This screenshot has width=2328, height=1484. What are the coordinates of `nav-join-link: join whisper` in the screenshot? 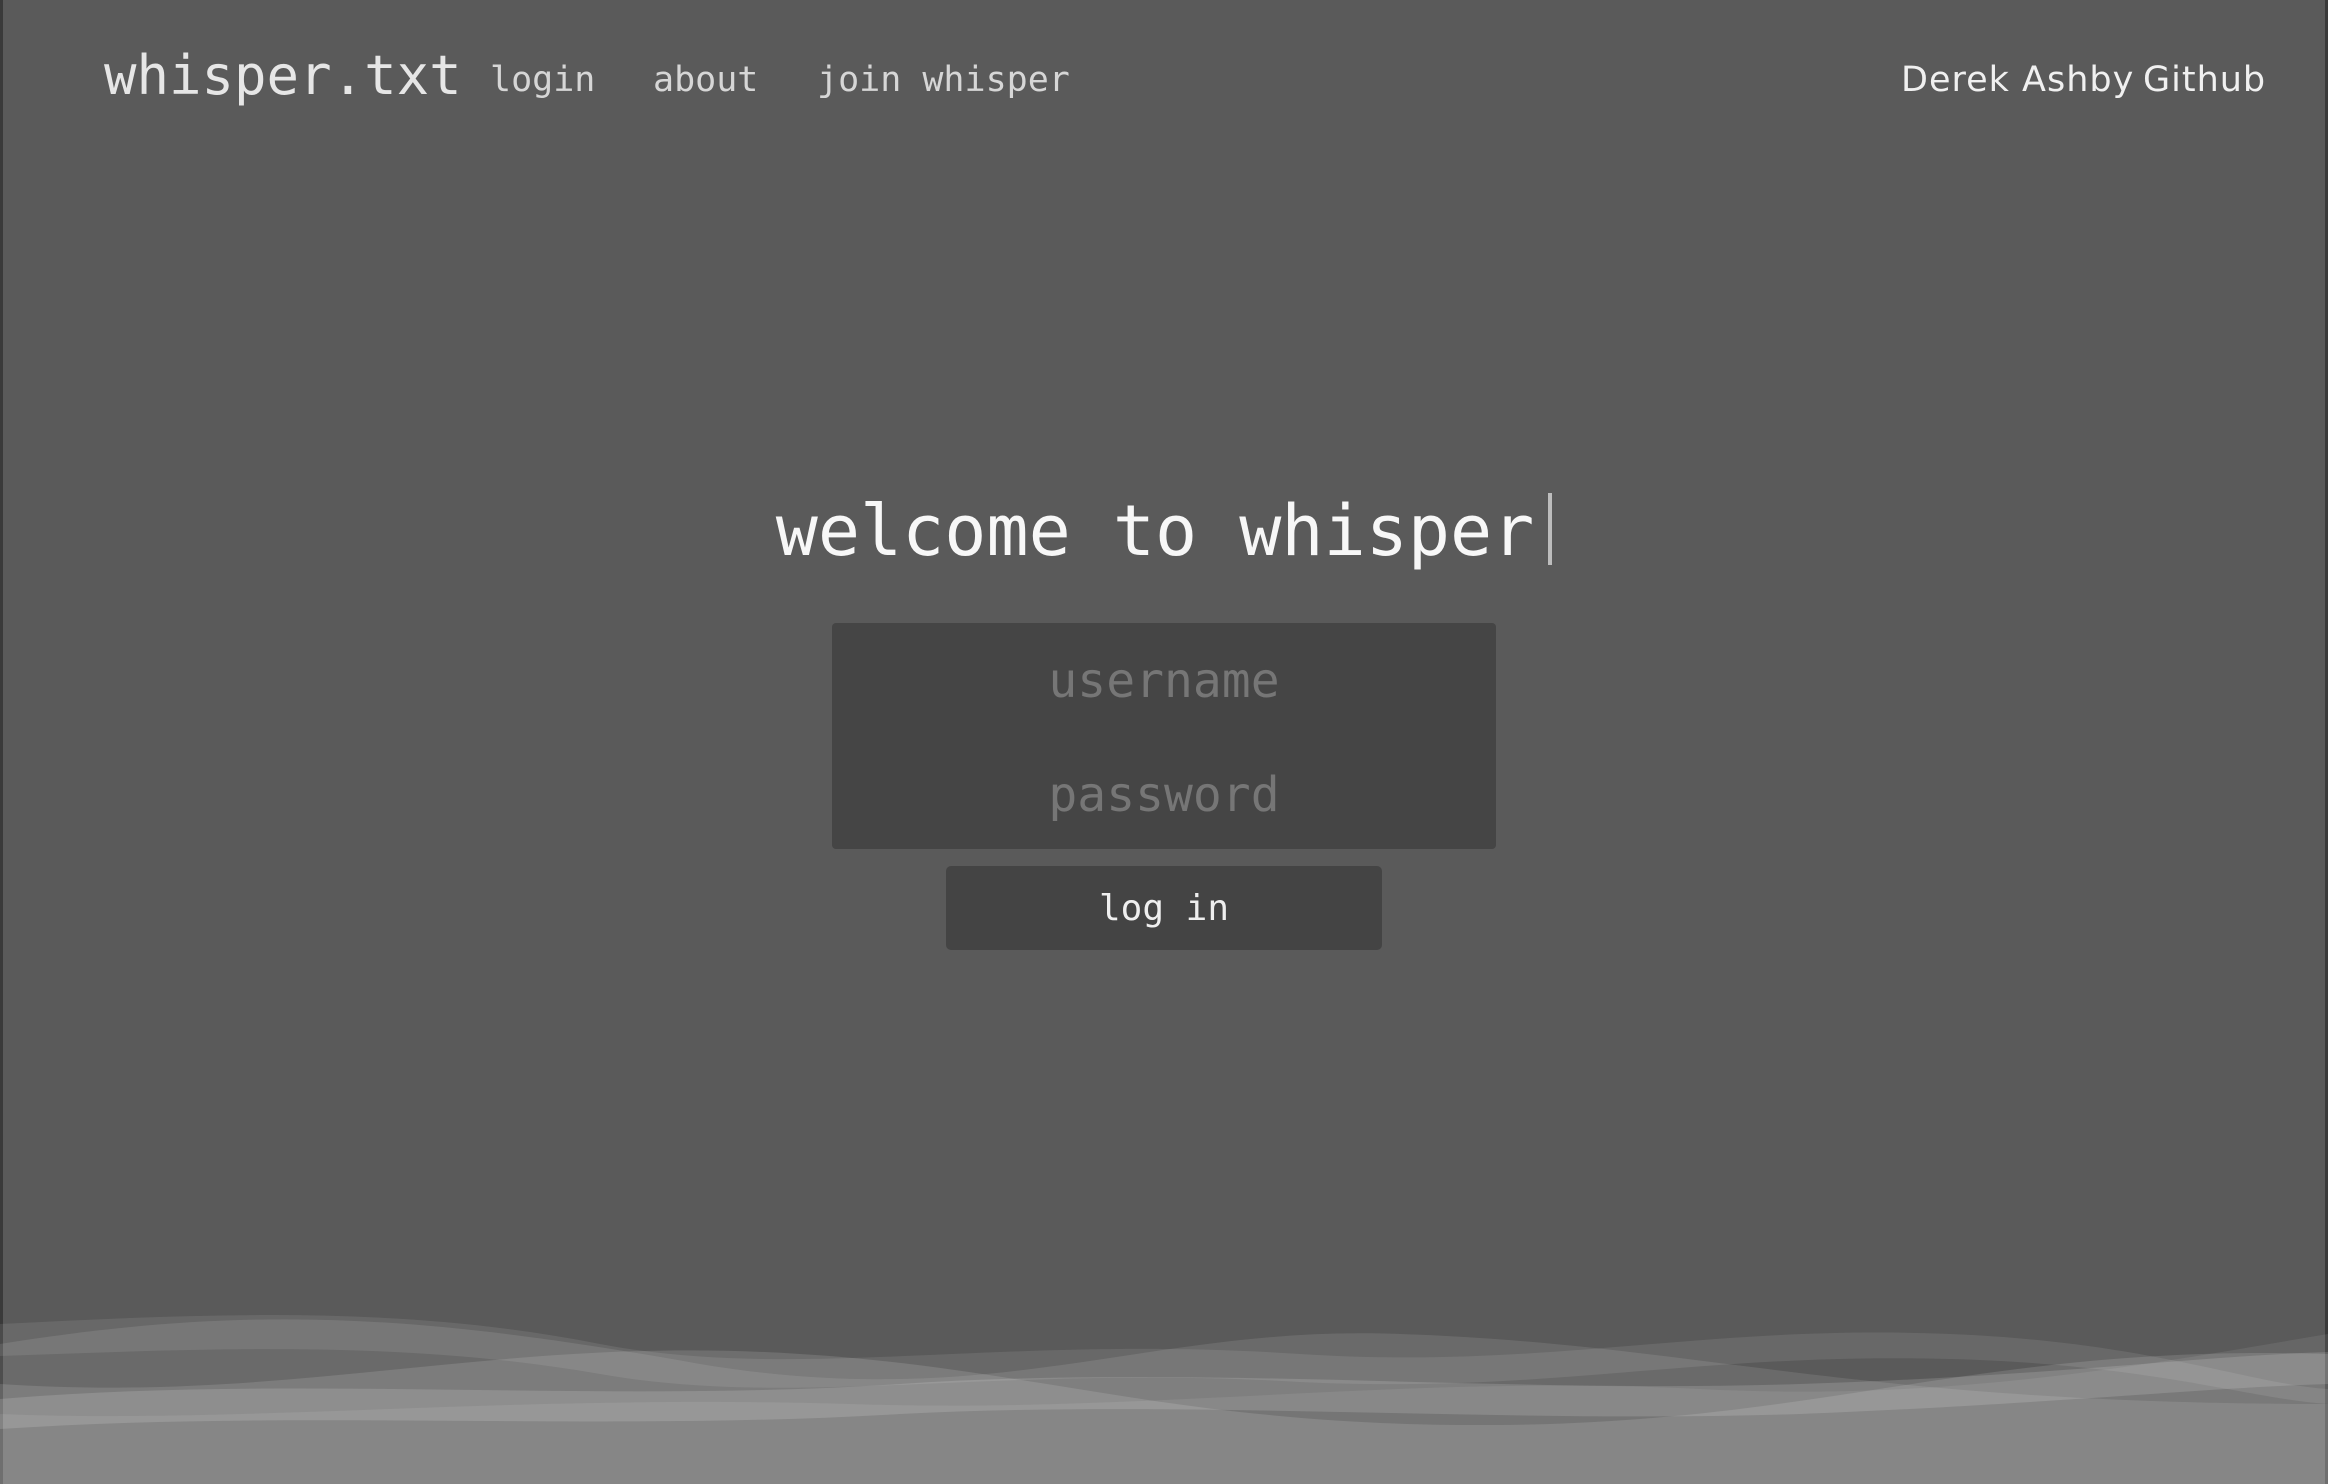 It's located at (943, 80).